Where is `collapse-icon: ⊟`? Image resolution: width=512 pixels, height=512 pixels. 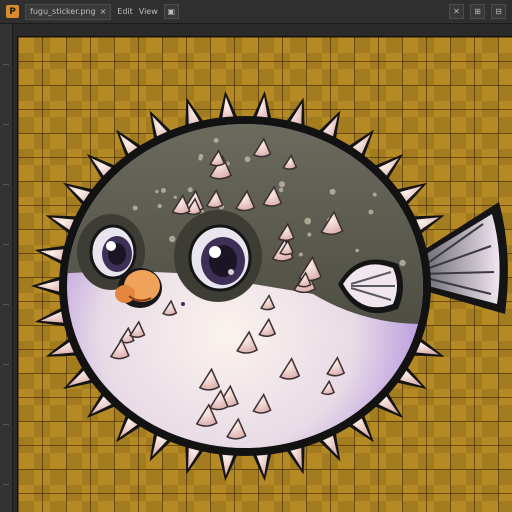
collapse-icon: ⊟ is located at coordinates (498, 11).